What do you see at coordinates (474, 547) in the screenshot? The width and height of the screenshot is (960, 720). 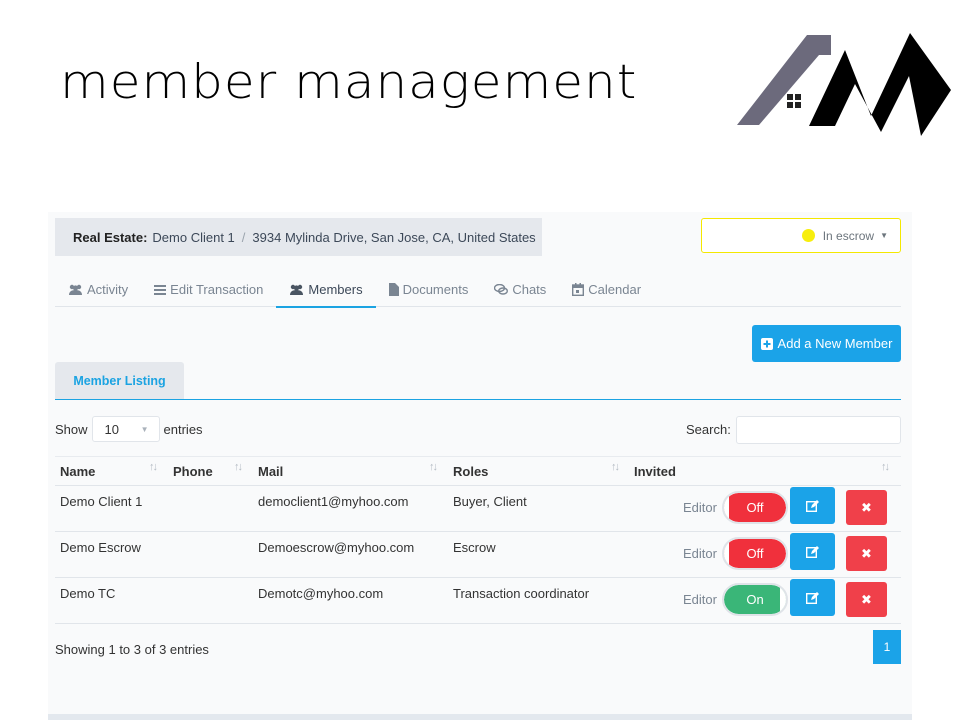 I see `member-roles: Escrow` at bounding box center [474, 547].